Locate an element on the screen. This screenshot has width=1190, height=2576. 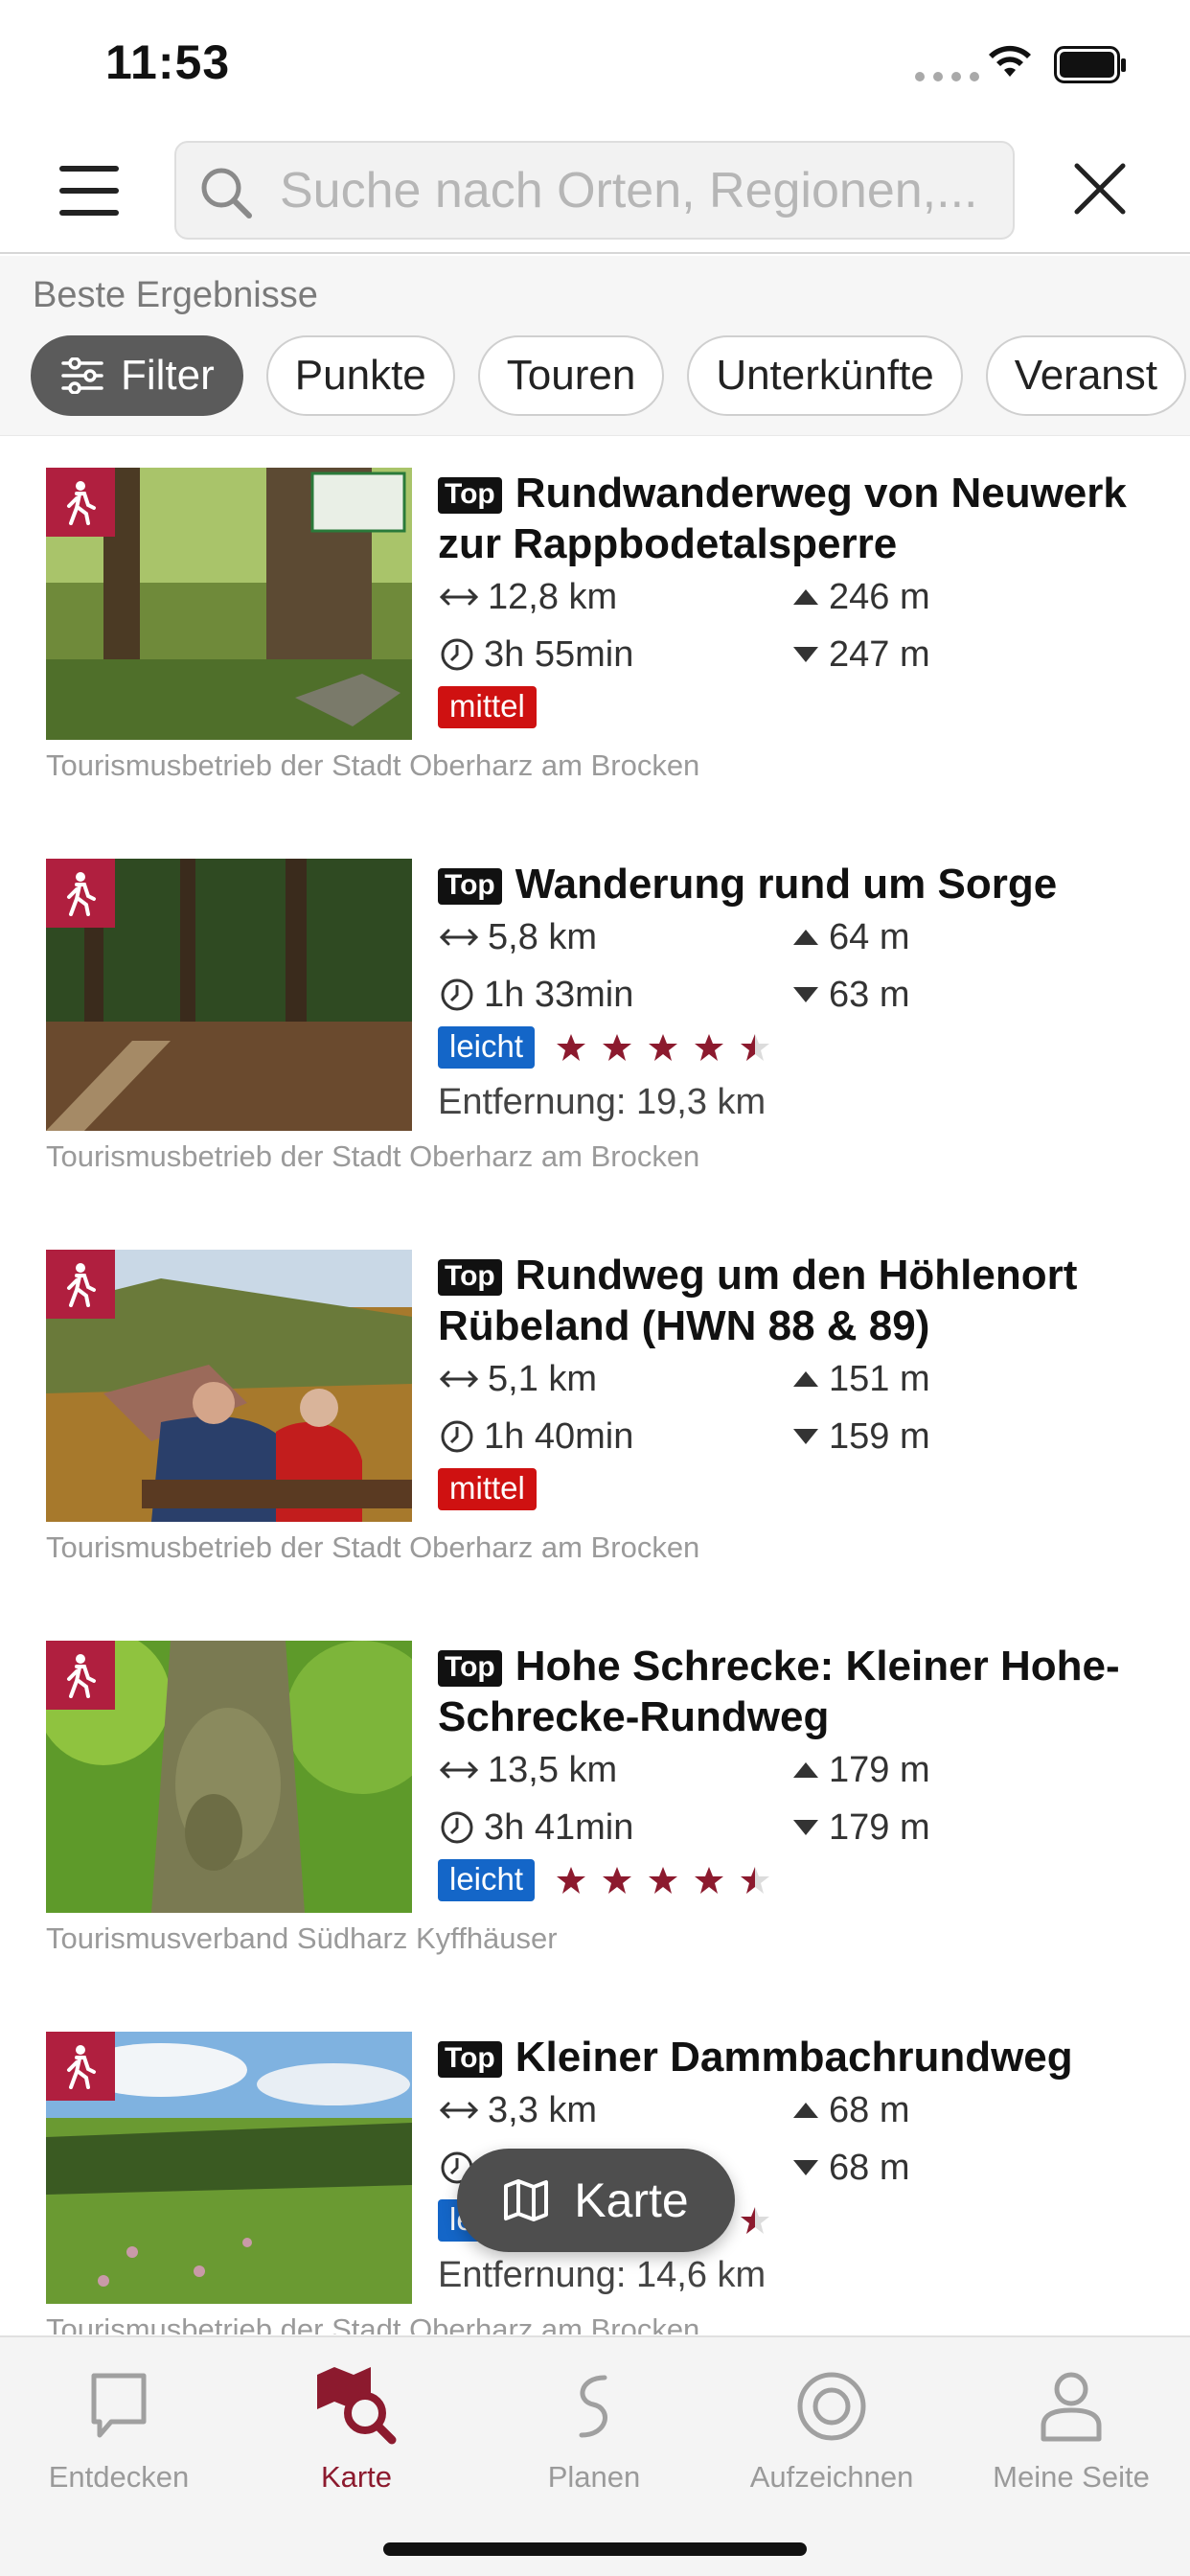
result-source: Tourismusverband Südharz Kyffhäuser is located at coordinates (302, 1938).